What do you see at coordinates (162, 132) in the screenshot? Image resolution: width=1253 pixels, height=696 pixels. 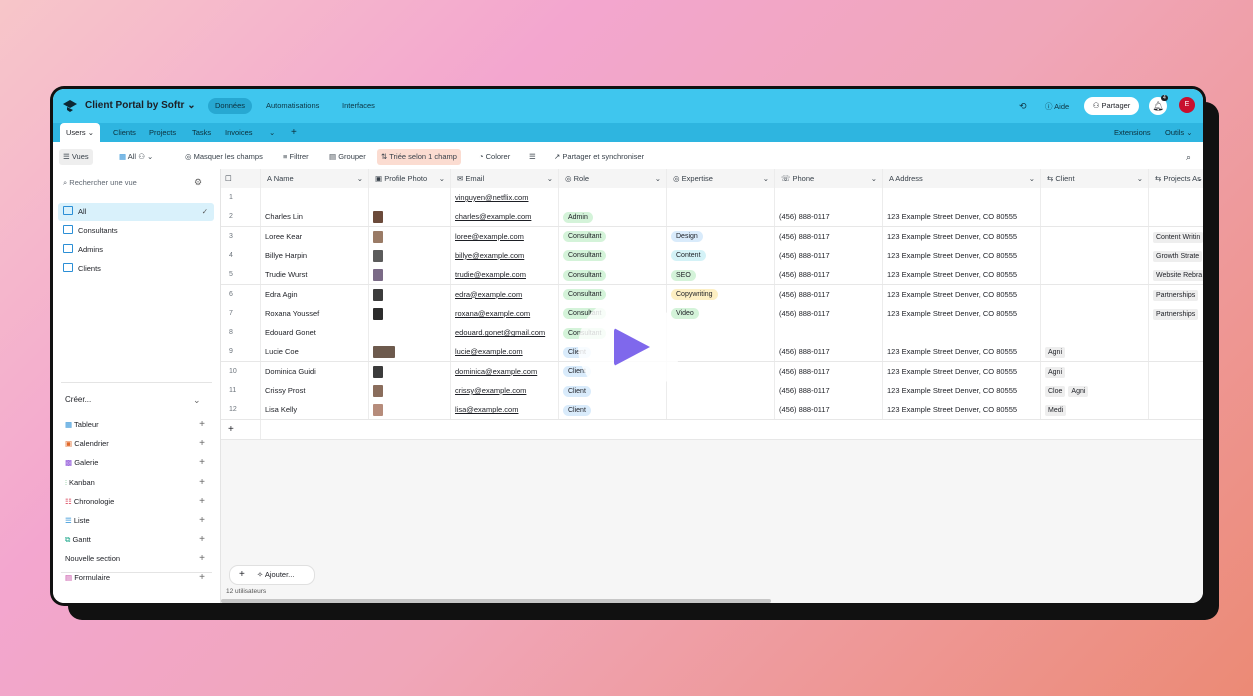 I see `tab-projects: Projects` at bounding box center [162, 132].